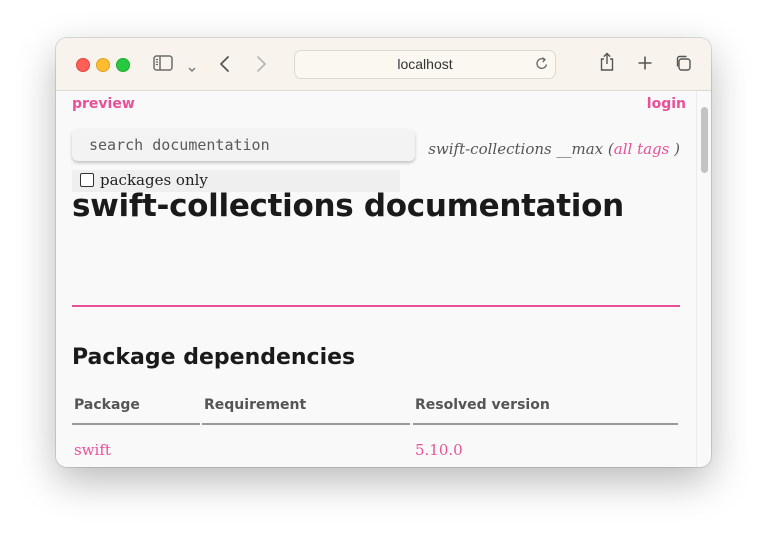 The width and height of the screenshot is (767, 542). Describe the element at coordinates (225, 66) in the screenshot. I see `back-arrow-icon` at that location.